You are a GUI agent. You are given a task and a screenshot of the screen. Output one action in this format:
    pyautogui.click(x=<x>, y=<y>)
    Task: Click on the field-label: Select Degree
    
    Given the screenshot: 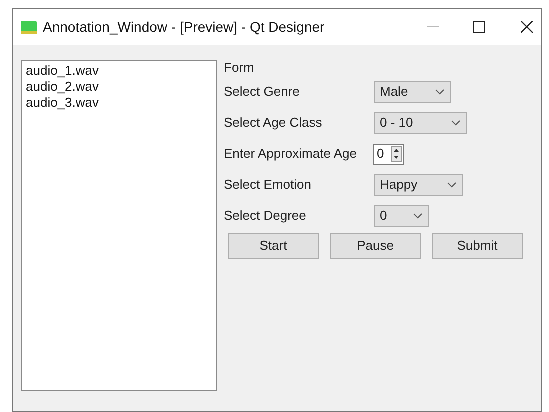 What is the action you would take?
    pyautogui.click(x=266, y=216)
    